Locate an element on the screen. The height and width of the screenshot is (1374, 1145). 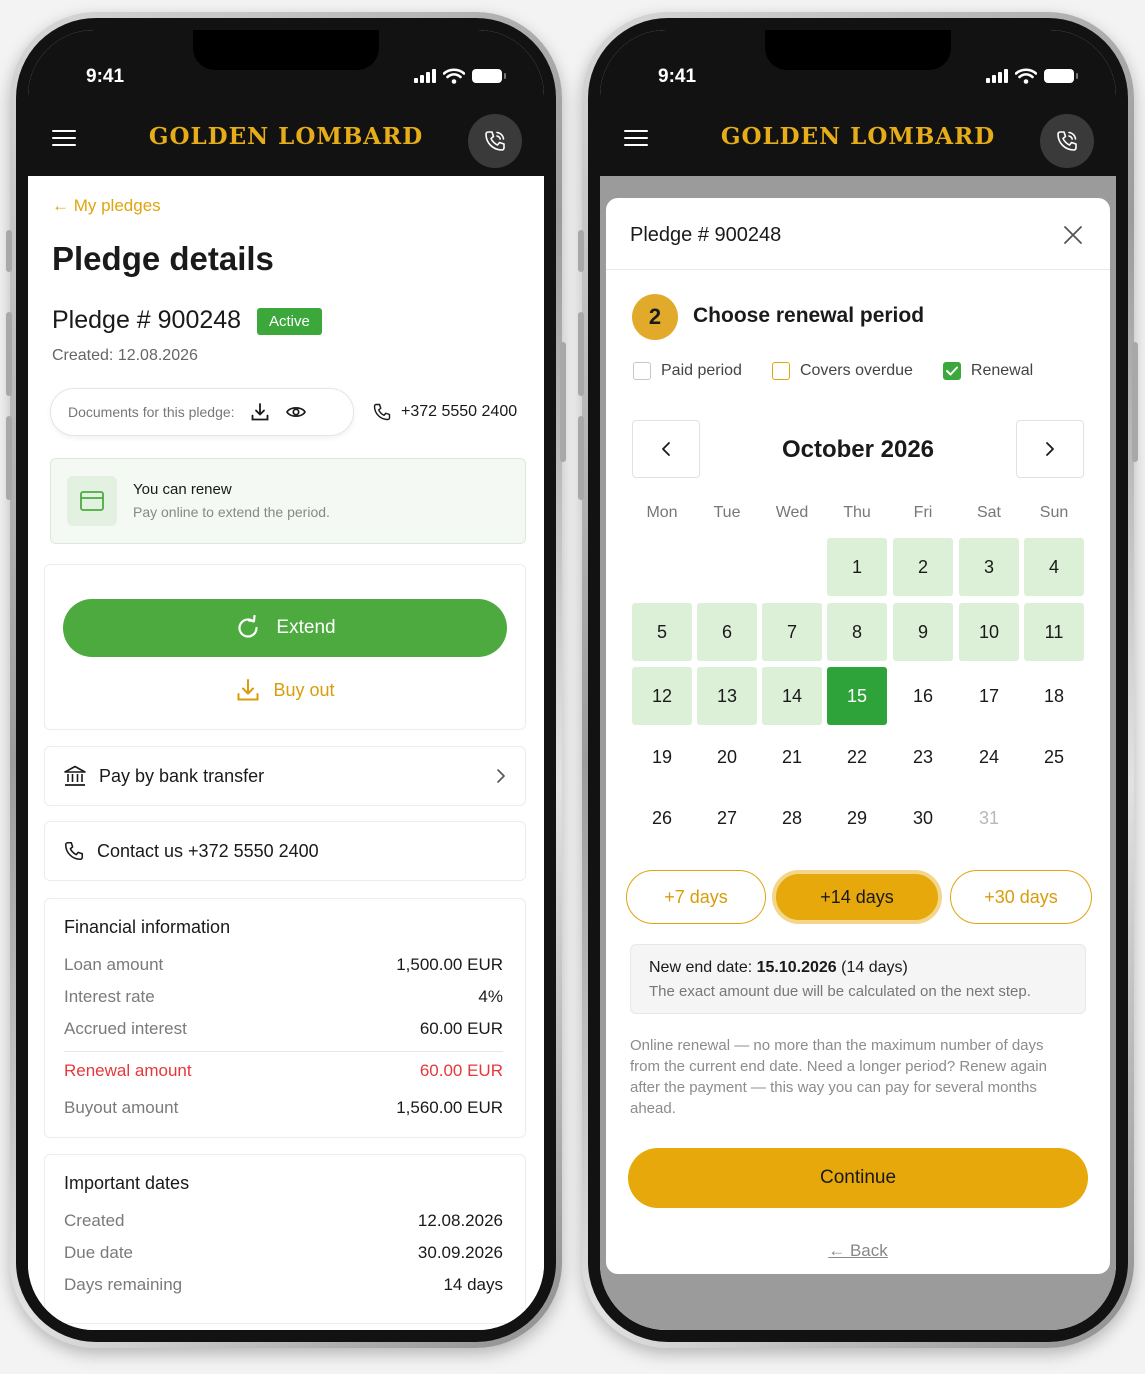
close-icon is located at coordinates (1073, 237).